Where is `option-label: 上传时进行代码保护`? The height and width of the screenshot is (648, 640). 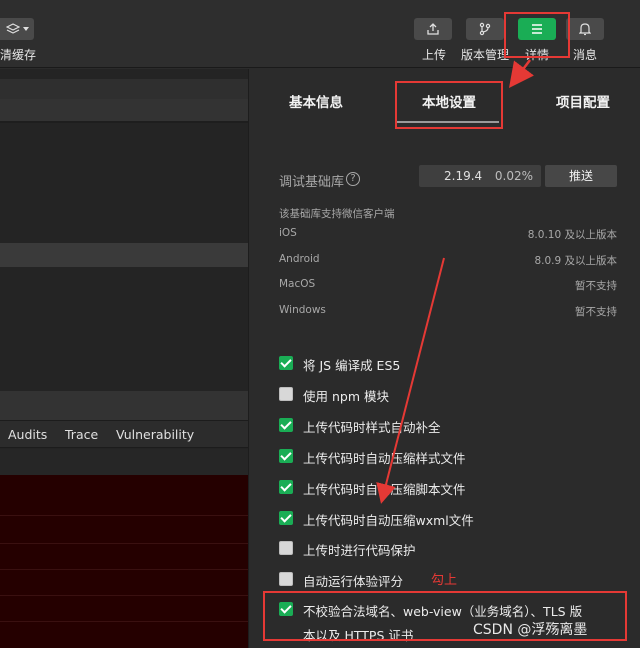 option-label: 上传时进行代码保护 is located at coordinates (359, 550).